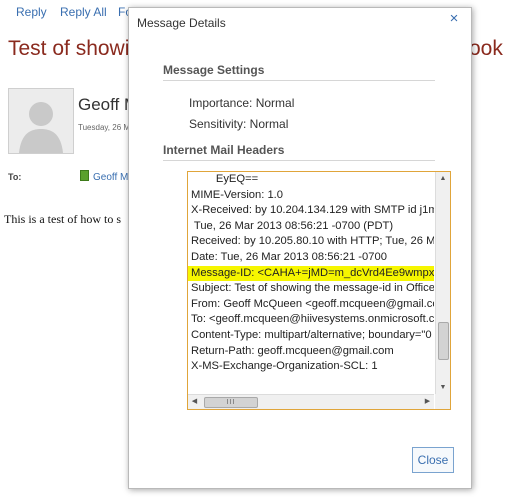 The height and width of the screenshot is (497, 509). Describe the element at coordinates (84, 175) in the screenshot. I see `presence-icon` at that location.